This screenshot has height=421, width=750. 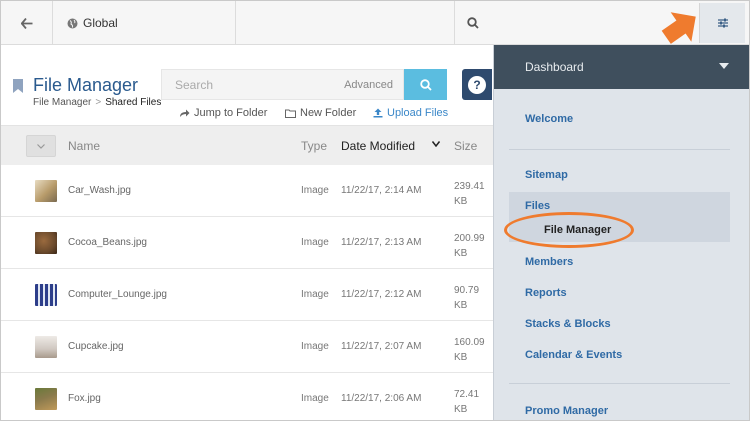 What do you see at coordinates (86, 85) in the screenshot?
I see `page-title: File Manager` at bounding box center [86, 85].